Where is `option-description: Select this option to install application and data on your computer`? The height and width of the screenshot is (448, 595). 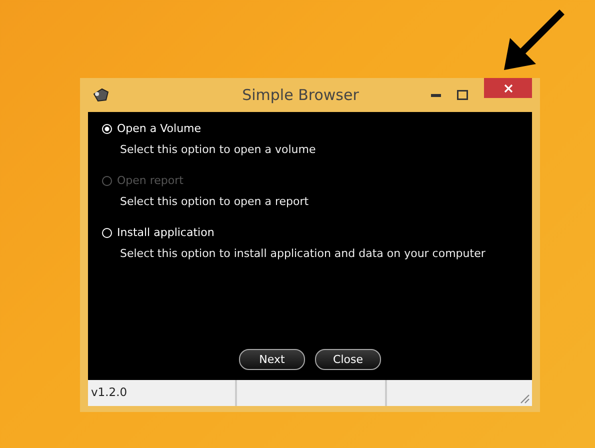
option-description: Select this option to install application and data on your computer is located at coordinates (303, 253).